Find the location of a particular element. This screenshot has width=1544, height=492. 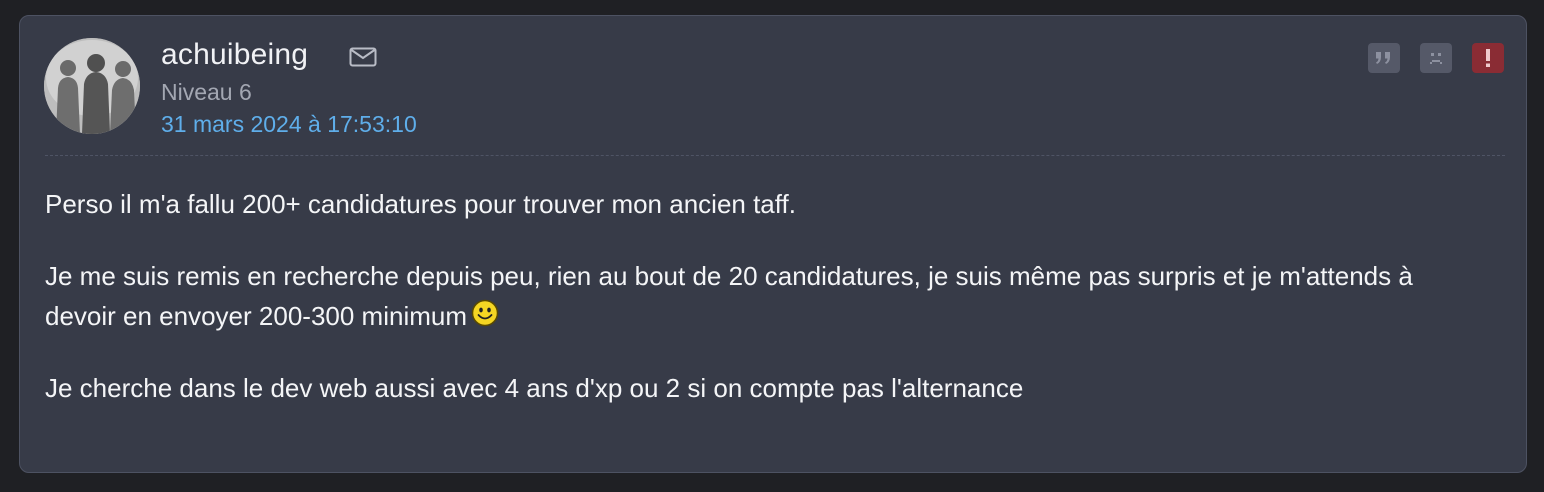

exclamation-icon is located at coordinates (1488, 58).